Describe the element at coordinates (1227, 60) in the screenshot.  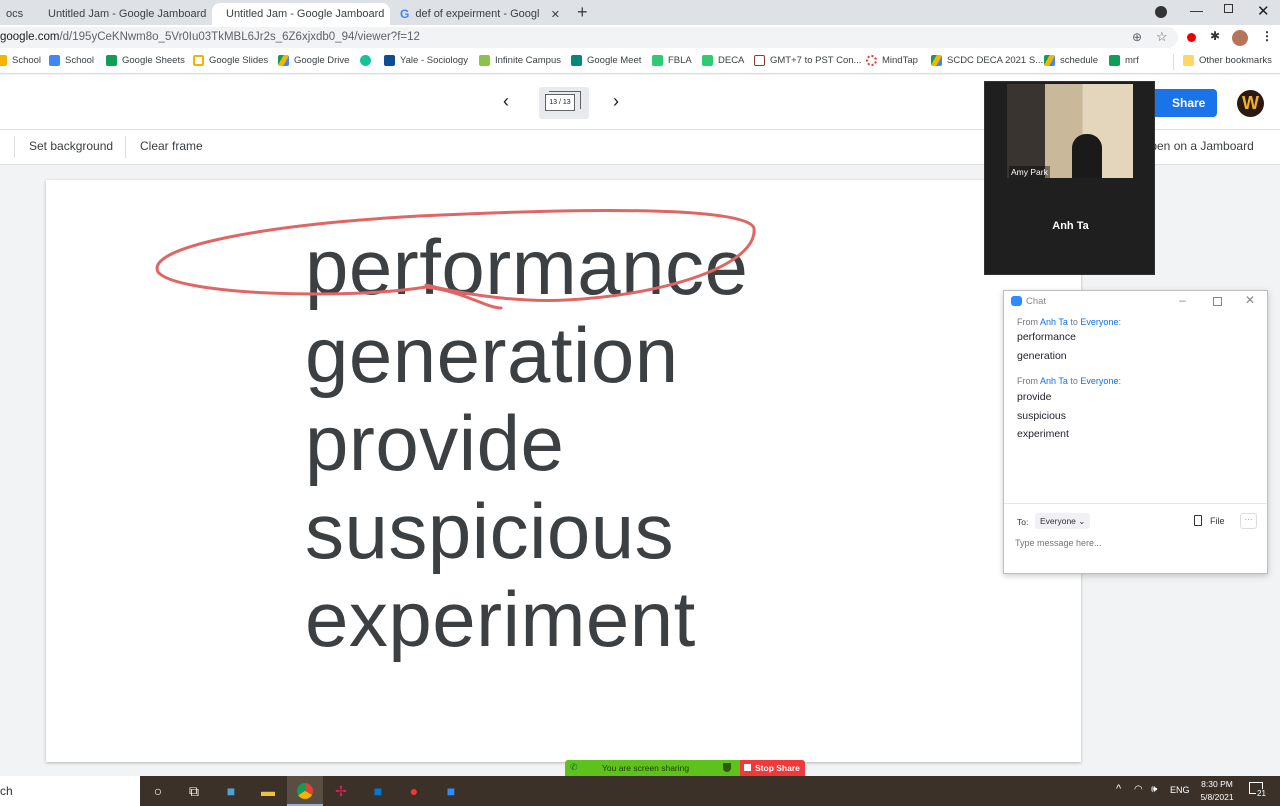
I see `other-bookmarks: Other bookmarks` at that location.